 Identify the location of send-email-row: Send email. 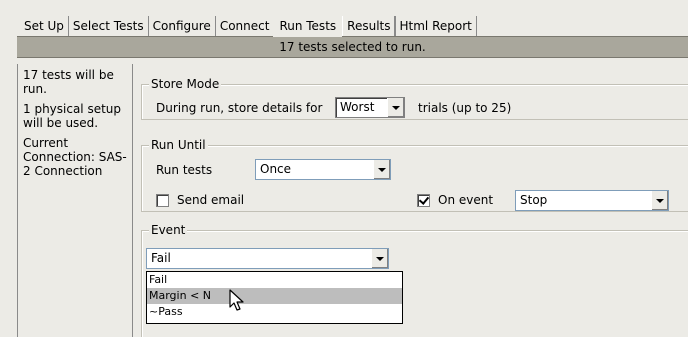
(200, 200).